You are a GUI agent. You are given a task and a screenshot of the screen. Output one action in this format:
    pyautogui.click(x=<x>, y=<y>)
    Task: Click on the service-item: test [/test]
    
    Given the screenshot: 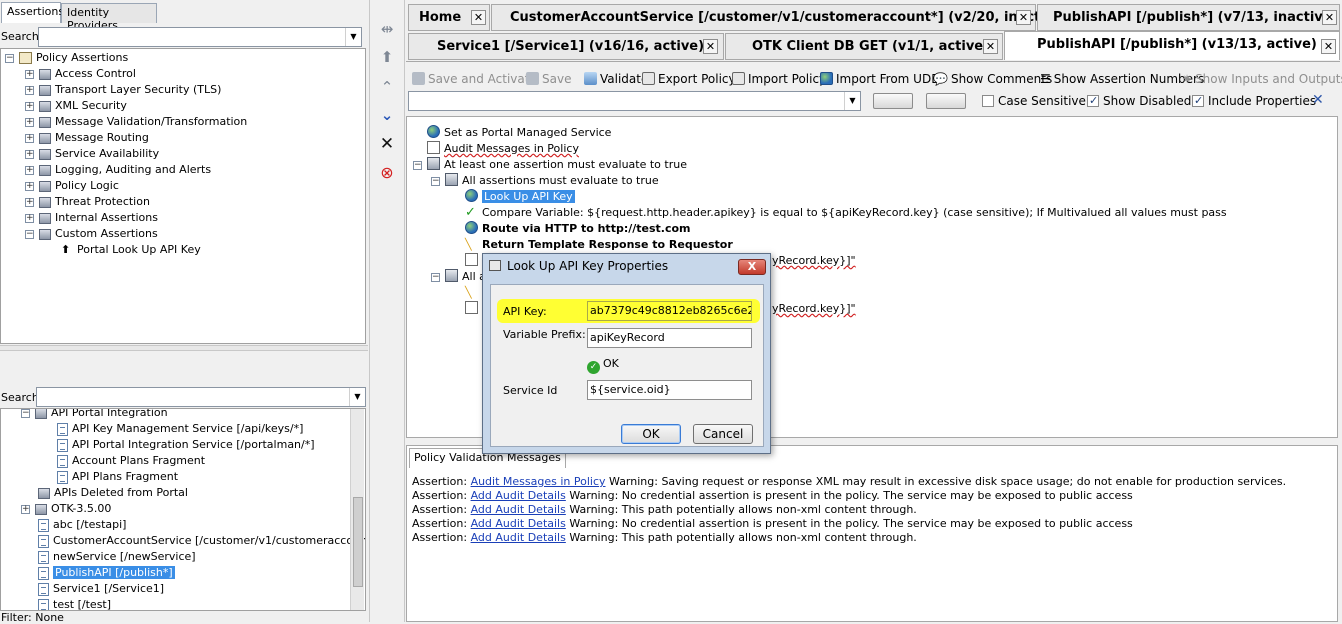 What is the action you would take?
    pyautogui.click(x=74, y=603)
    